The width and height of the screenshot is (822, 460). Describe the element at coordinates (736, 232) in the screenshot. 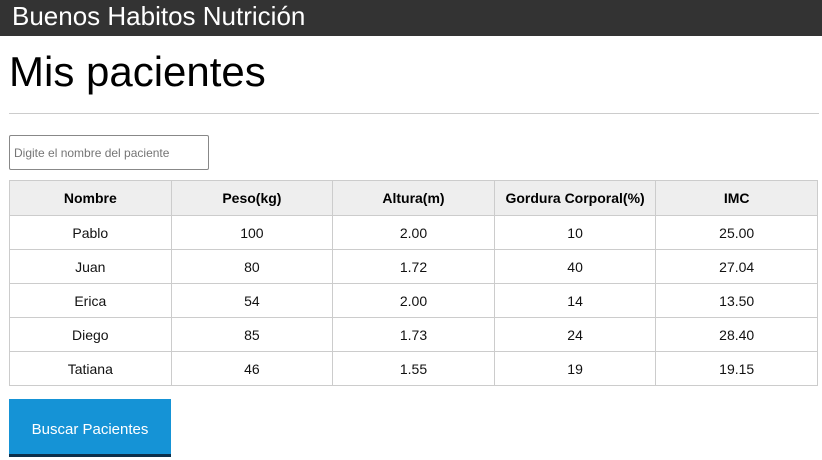

I see `cell-imc: 25.00` at that location.